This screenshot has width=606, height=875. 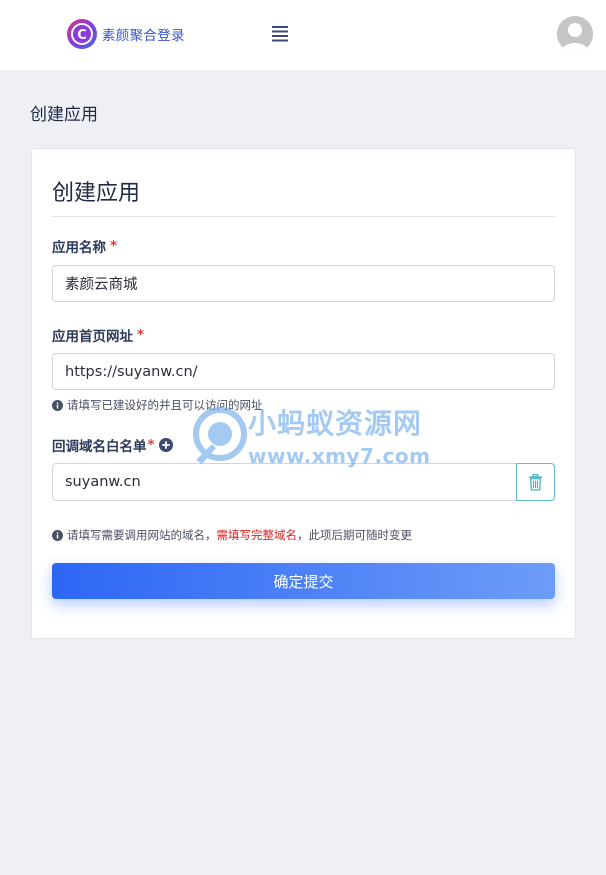 I want to click on homepage-hint: 请填写已建设好的并且可以访问的网址, so click(x=157, y=405).